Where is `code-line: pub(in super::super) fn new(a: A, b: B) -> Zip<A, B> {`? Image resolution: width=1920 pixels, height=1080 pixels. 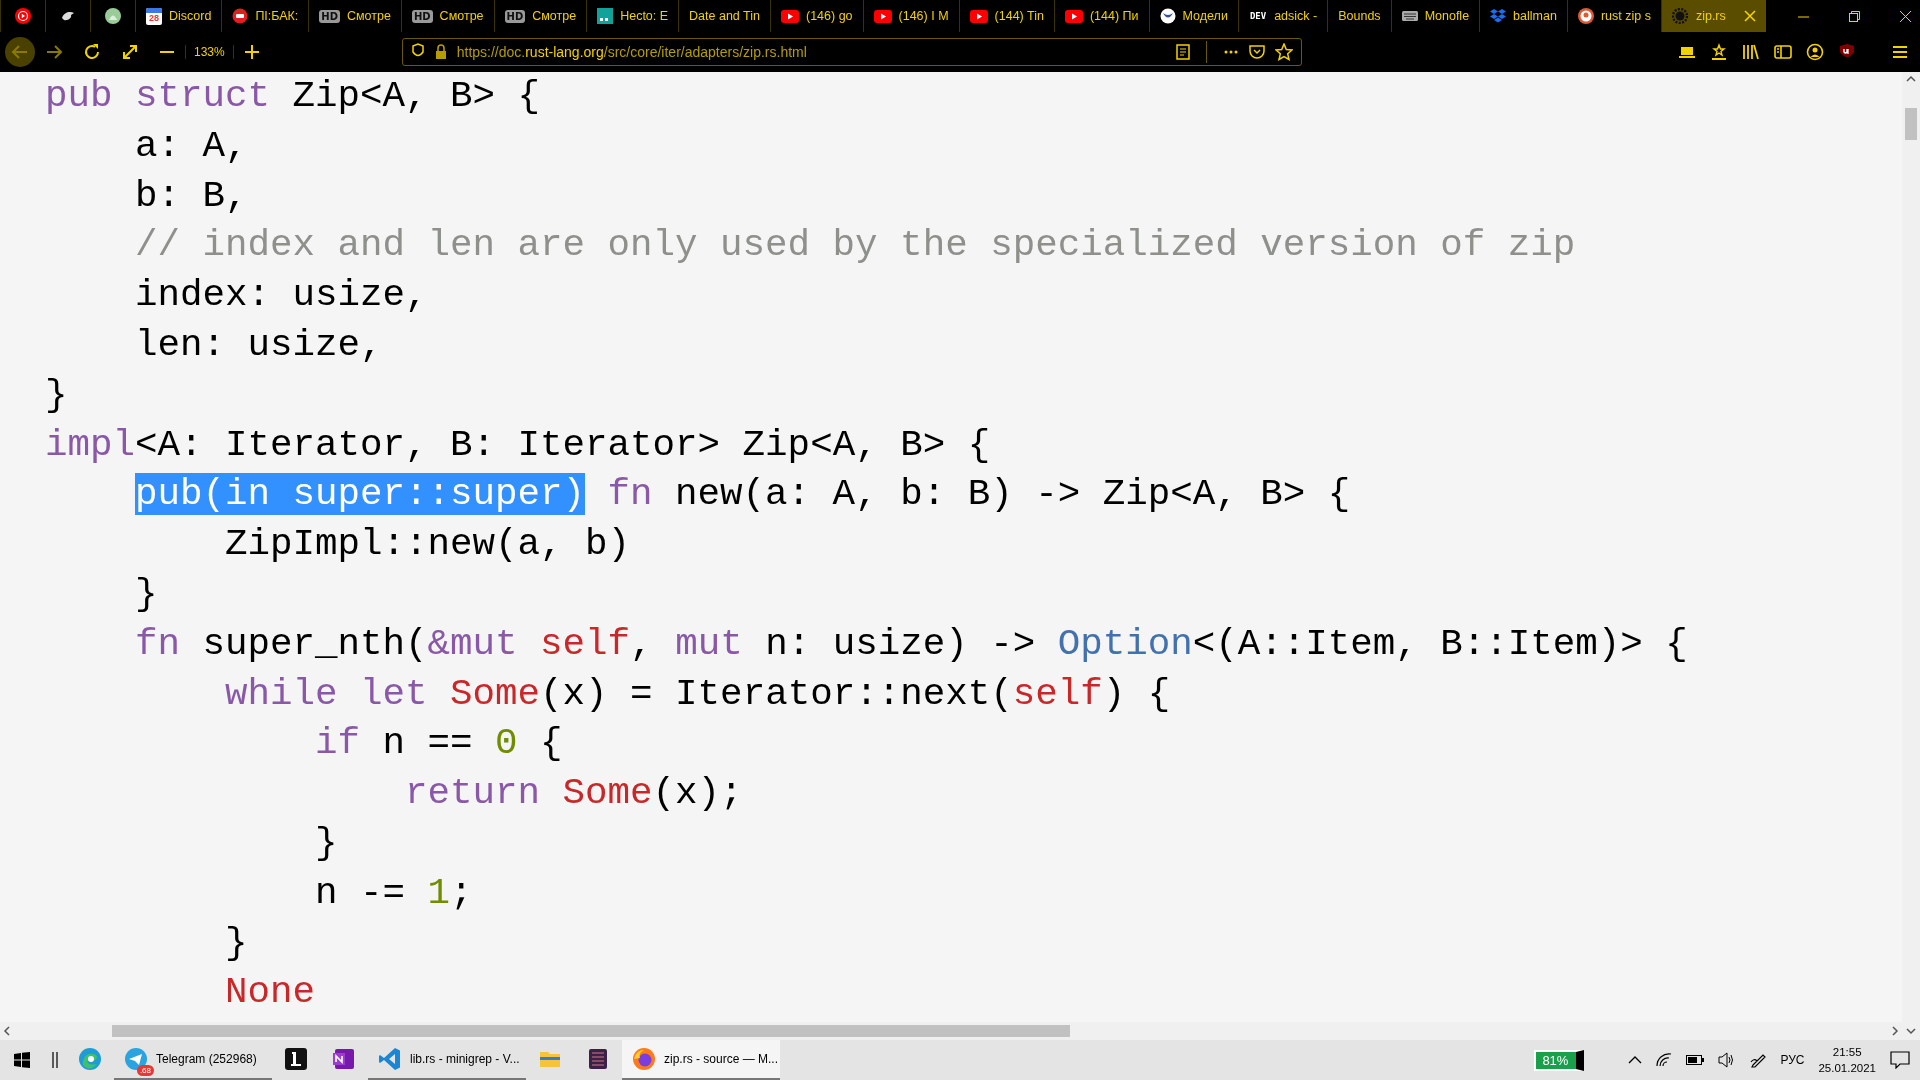 code-line: pub(in super::super) fn new(a: A, b: B) -> Zip<A, B> { is located at coordinates (742, 495).